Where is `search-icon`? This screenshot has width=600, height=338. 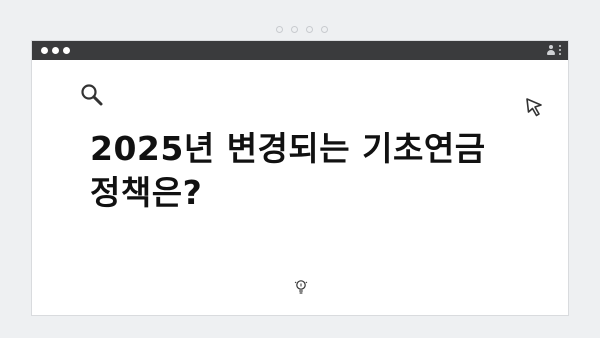
search-icon is located at coordinates (92, 95).